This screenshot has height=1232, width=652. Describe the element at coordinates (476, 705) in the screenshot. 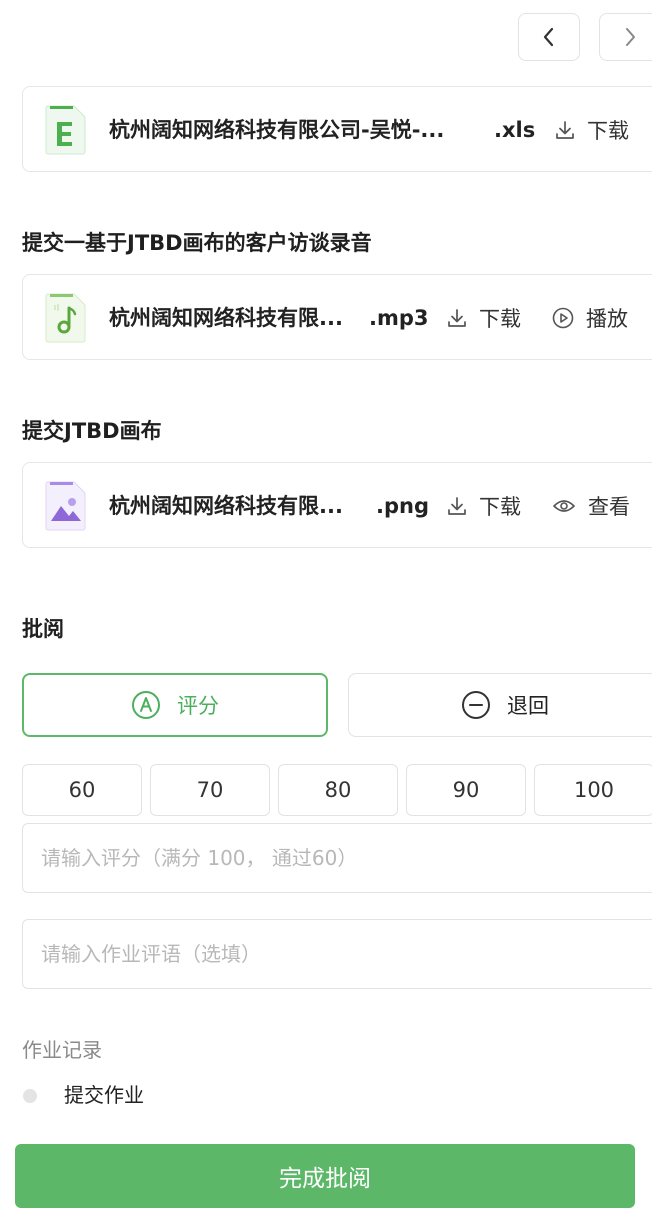

I see `minus-circle-icon` at that location.